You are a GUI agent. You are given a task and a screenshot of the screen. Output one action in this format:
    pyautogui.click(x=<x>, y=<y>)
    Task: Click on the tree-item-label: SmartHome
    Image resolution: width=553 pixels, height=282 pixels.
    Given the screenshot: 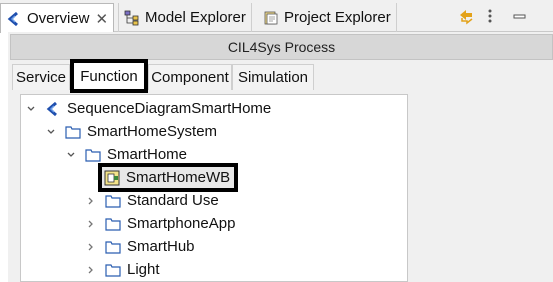 What is the action you would take?
    pyautogui.click(x=147, y=154)
    